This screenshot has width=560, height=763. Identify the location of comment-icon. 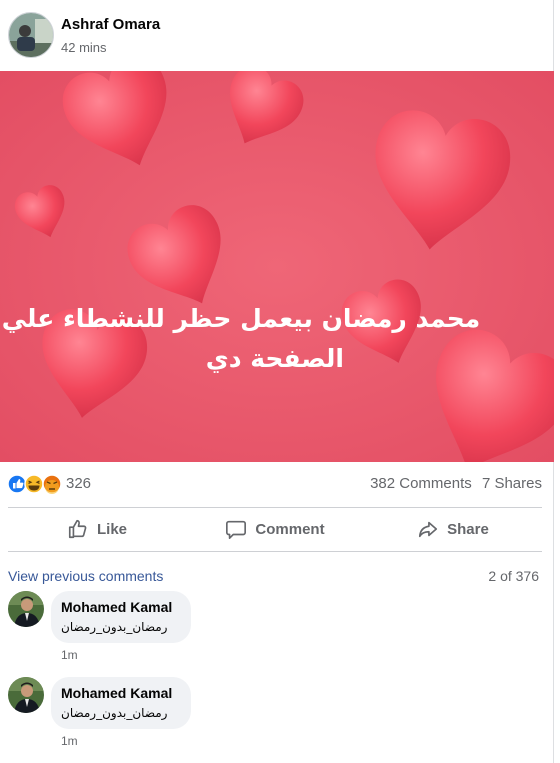
(236, 529).